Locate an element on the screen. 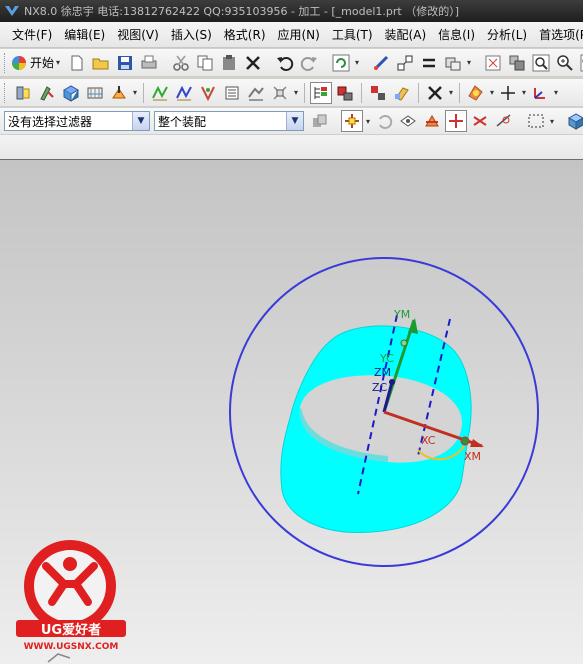 Image resolution: width=583 pixels, height=664 pixels. create-tool-icon is located at coordinates (47, 93).